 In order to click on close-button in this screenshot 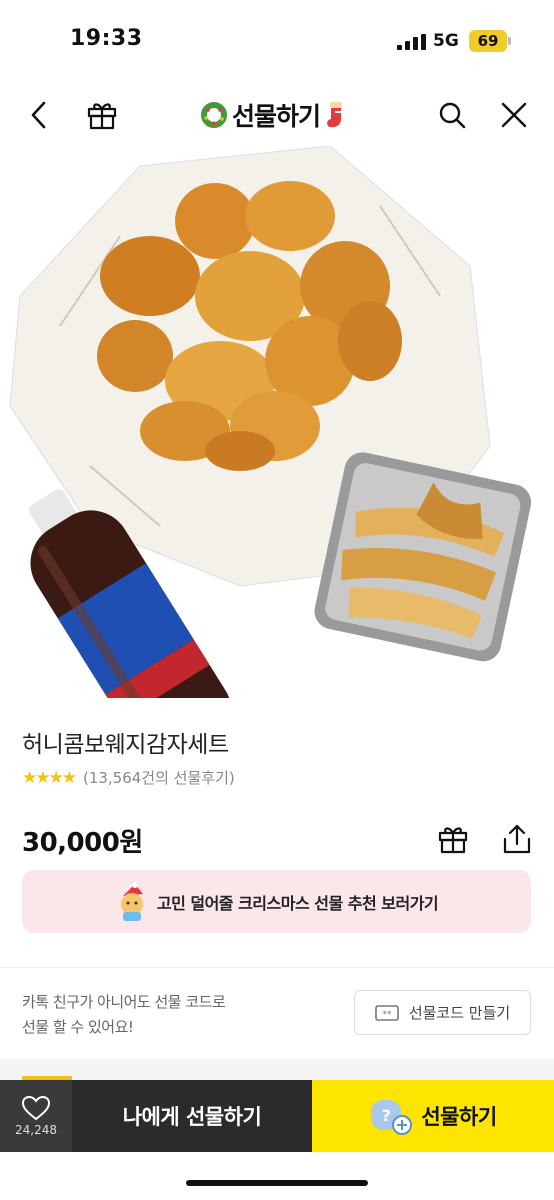, I will do `click(514, 115)`.